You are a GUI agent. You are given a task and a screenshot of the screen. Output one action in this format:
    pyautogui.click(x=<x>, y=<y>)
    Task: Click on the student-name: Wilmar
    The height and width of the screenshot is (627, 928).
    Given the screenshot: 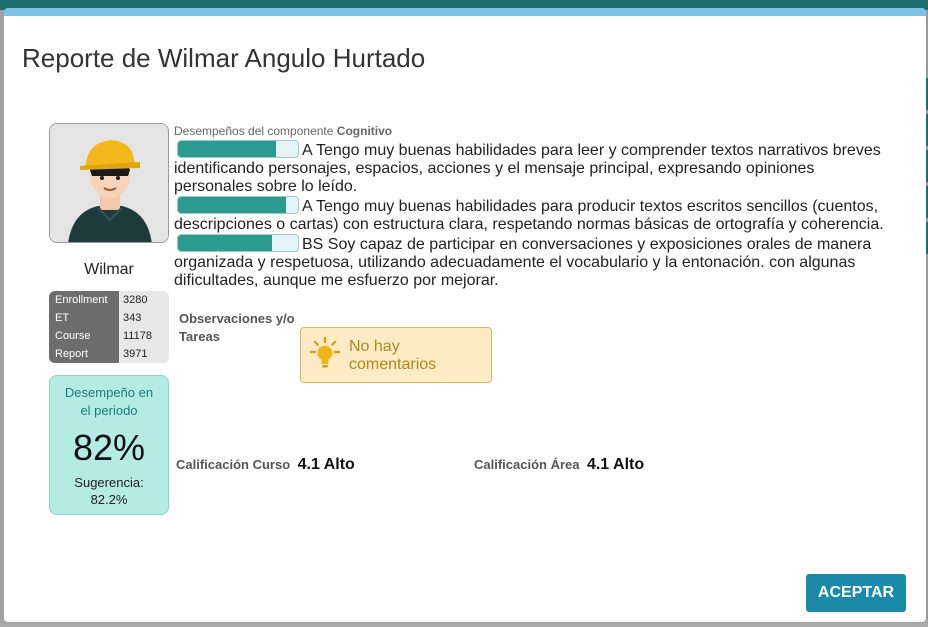 What is the action you would take?
    pyautogui.click(x=109, y=269)
    